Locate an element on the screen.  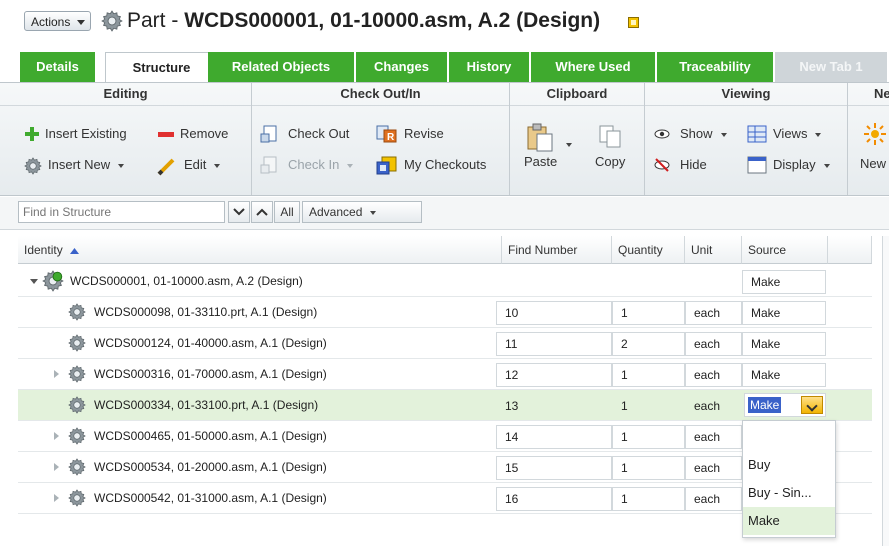
tab-changes: Changes is located at coordinates (402, 67).